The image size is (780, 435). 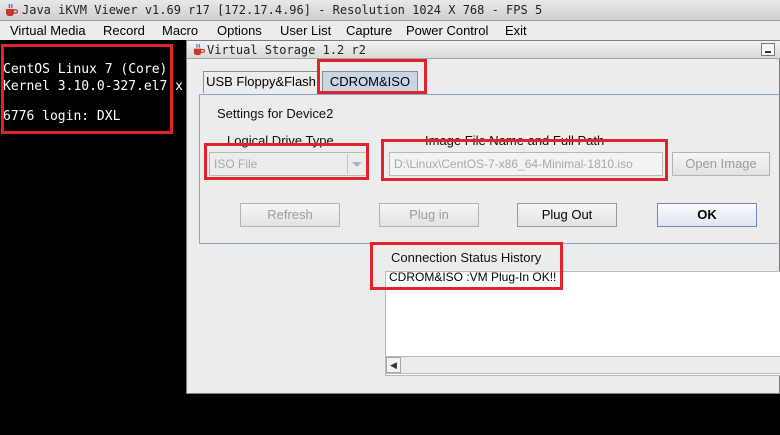 What do you see at coordinates (393, 365) in the screenshot?
I see `scroll-left-icon: ◀` at bounding box center [393, 365].